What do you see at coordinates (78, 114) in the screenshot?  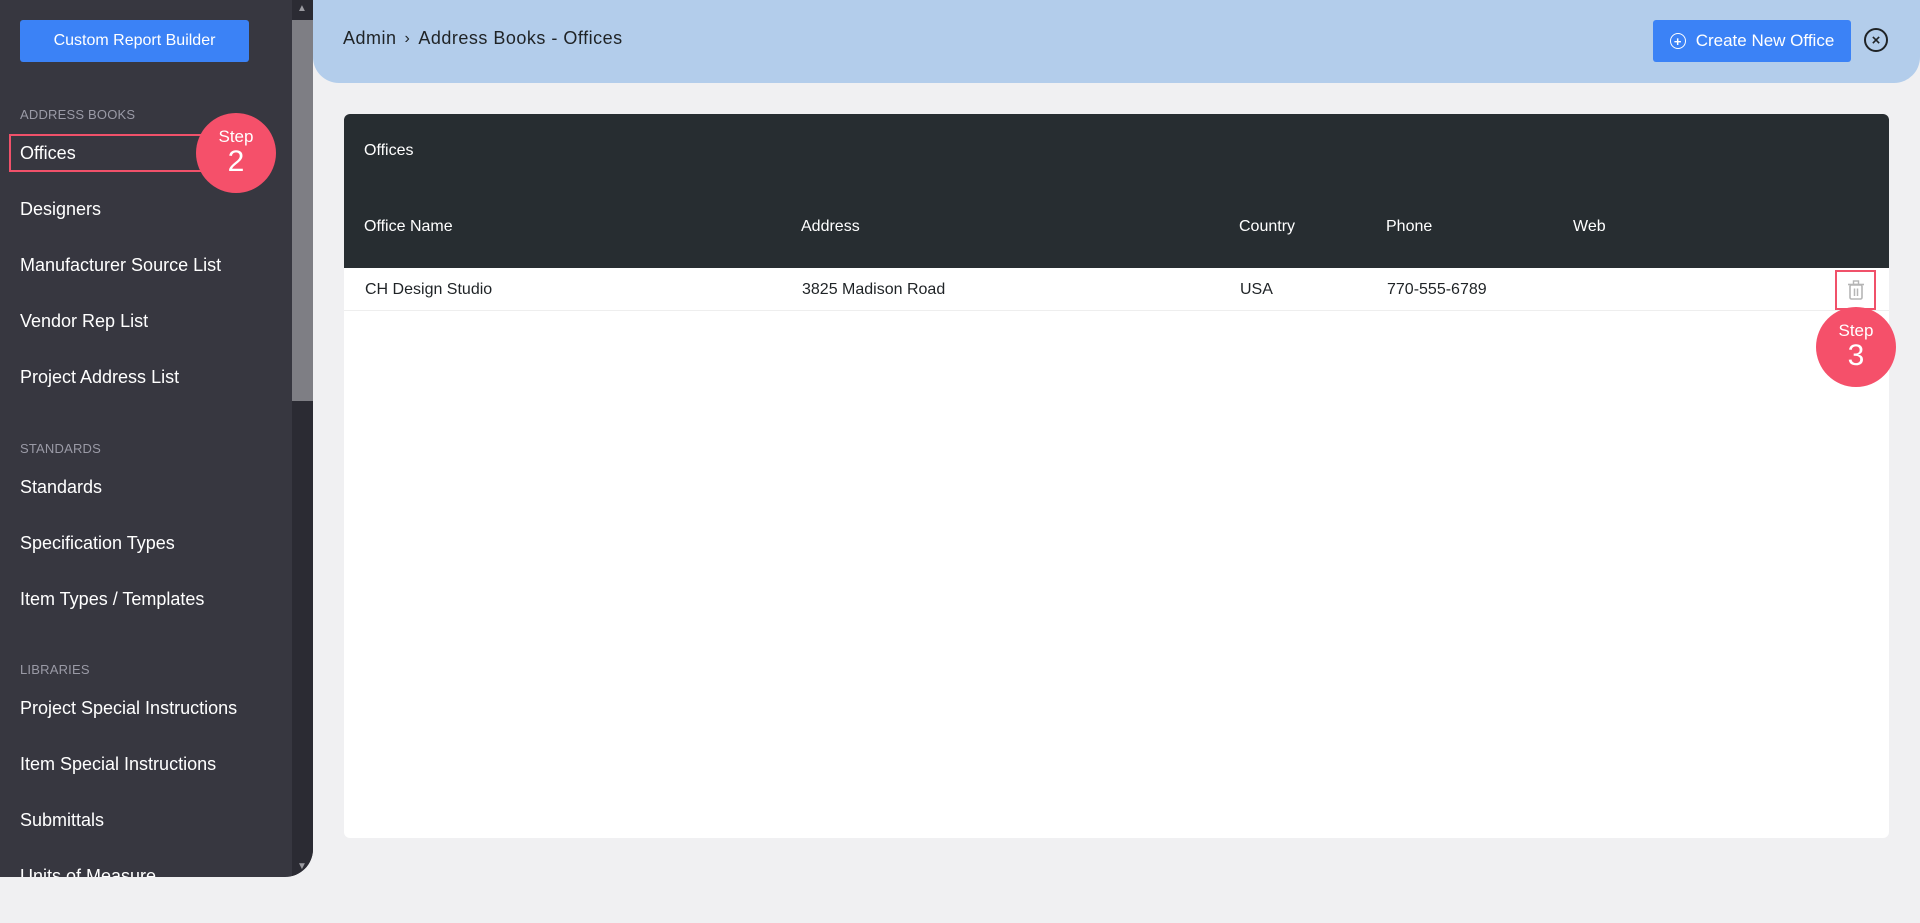 I see `section-label-address-books: ADDRESS BOOKS` at bounding box center [78, 114].